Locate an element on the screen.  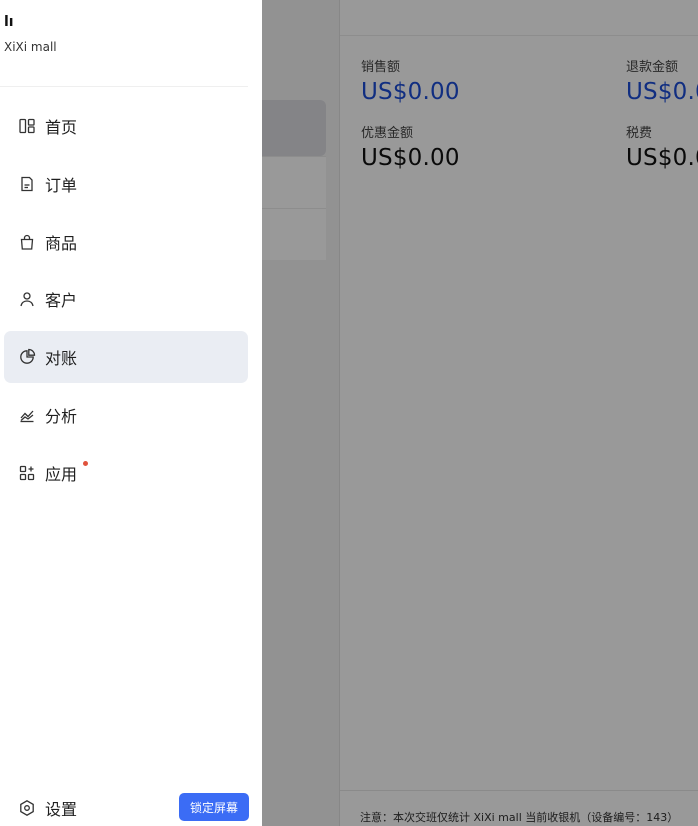
pie-chart-icon is located at coordinates (27, 357).